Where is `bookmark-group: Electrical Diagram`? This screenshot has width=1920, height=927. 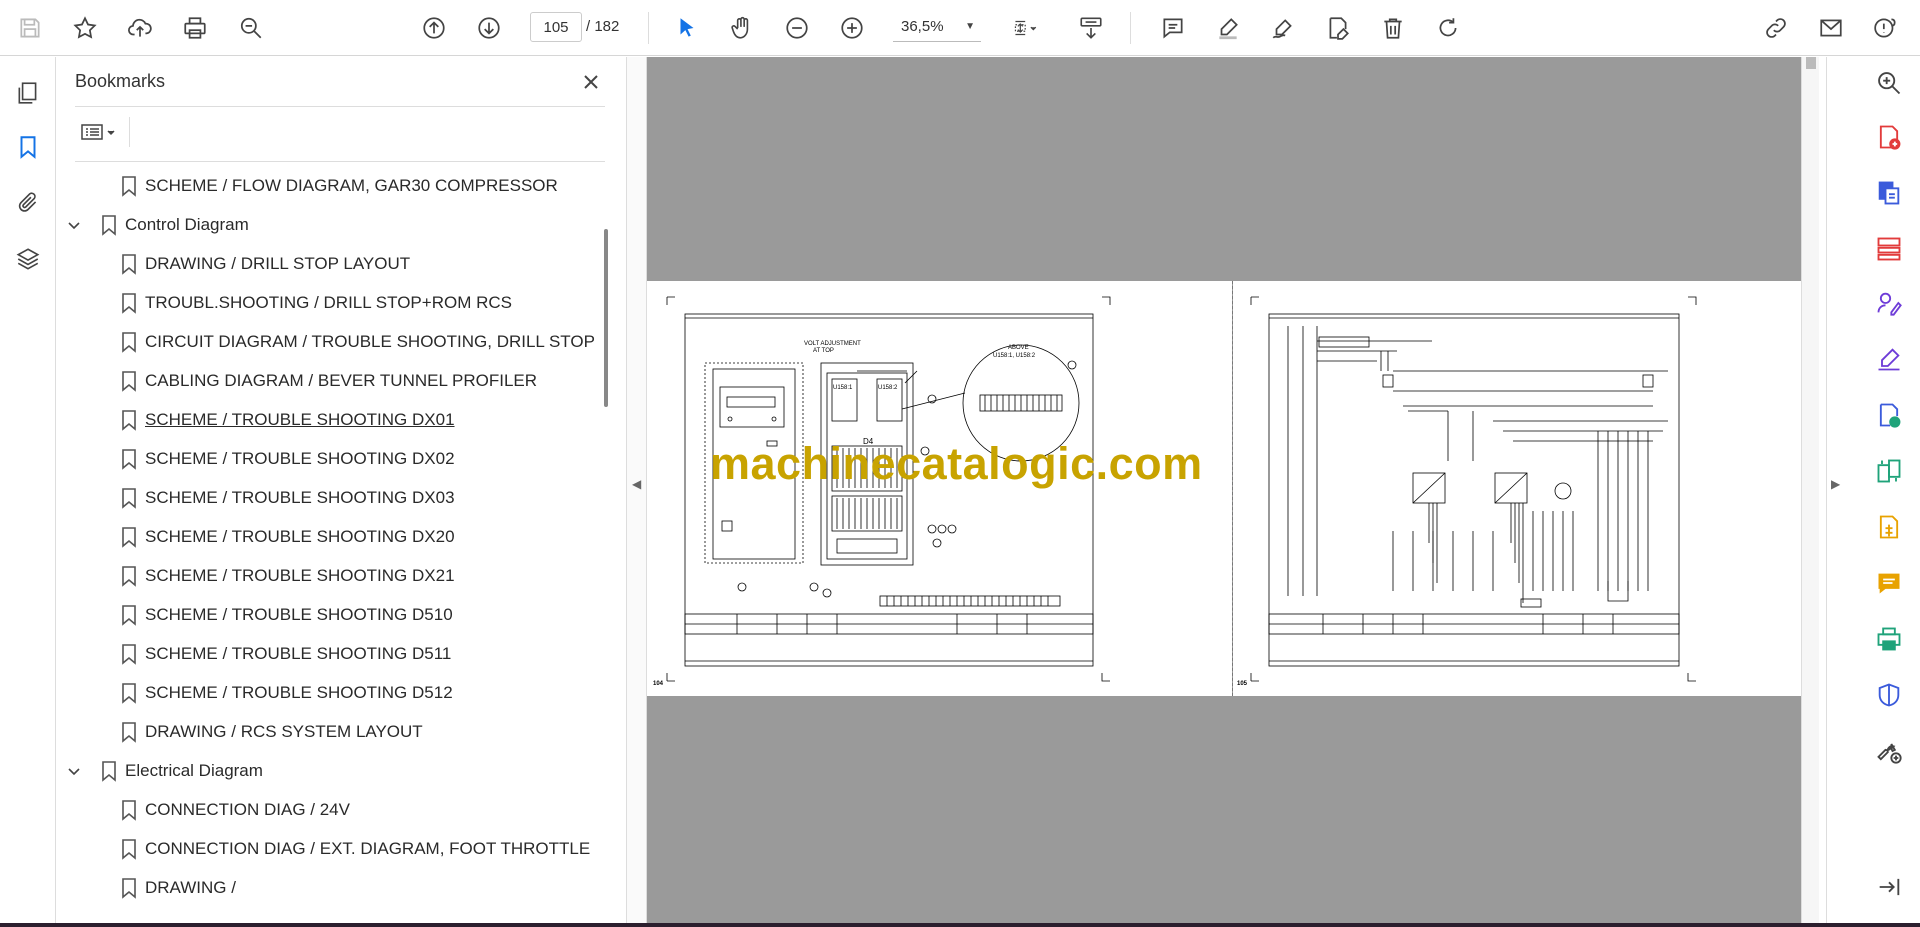 bookmark-group: Electrical Diagram is located at coordinates (326, 771).